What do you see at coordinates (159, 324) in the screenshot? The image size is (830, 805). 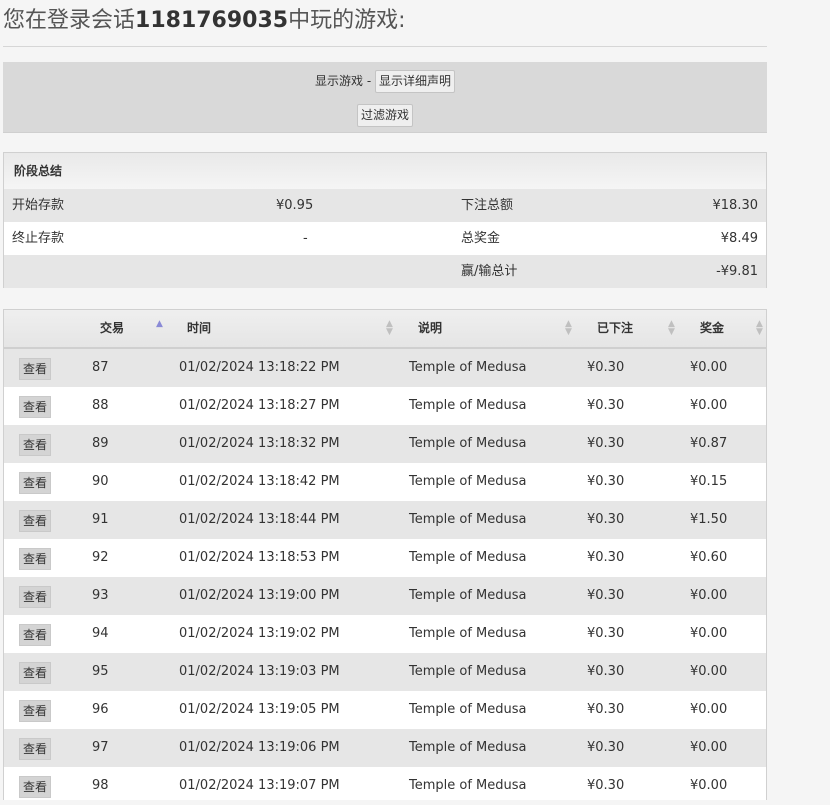 I see `sort-ascending-icon: ▲` at bounding box center [159, 324].